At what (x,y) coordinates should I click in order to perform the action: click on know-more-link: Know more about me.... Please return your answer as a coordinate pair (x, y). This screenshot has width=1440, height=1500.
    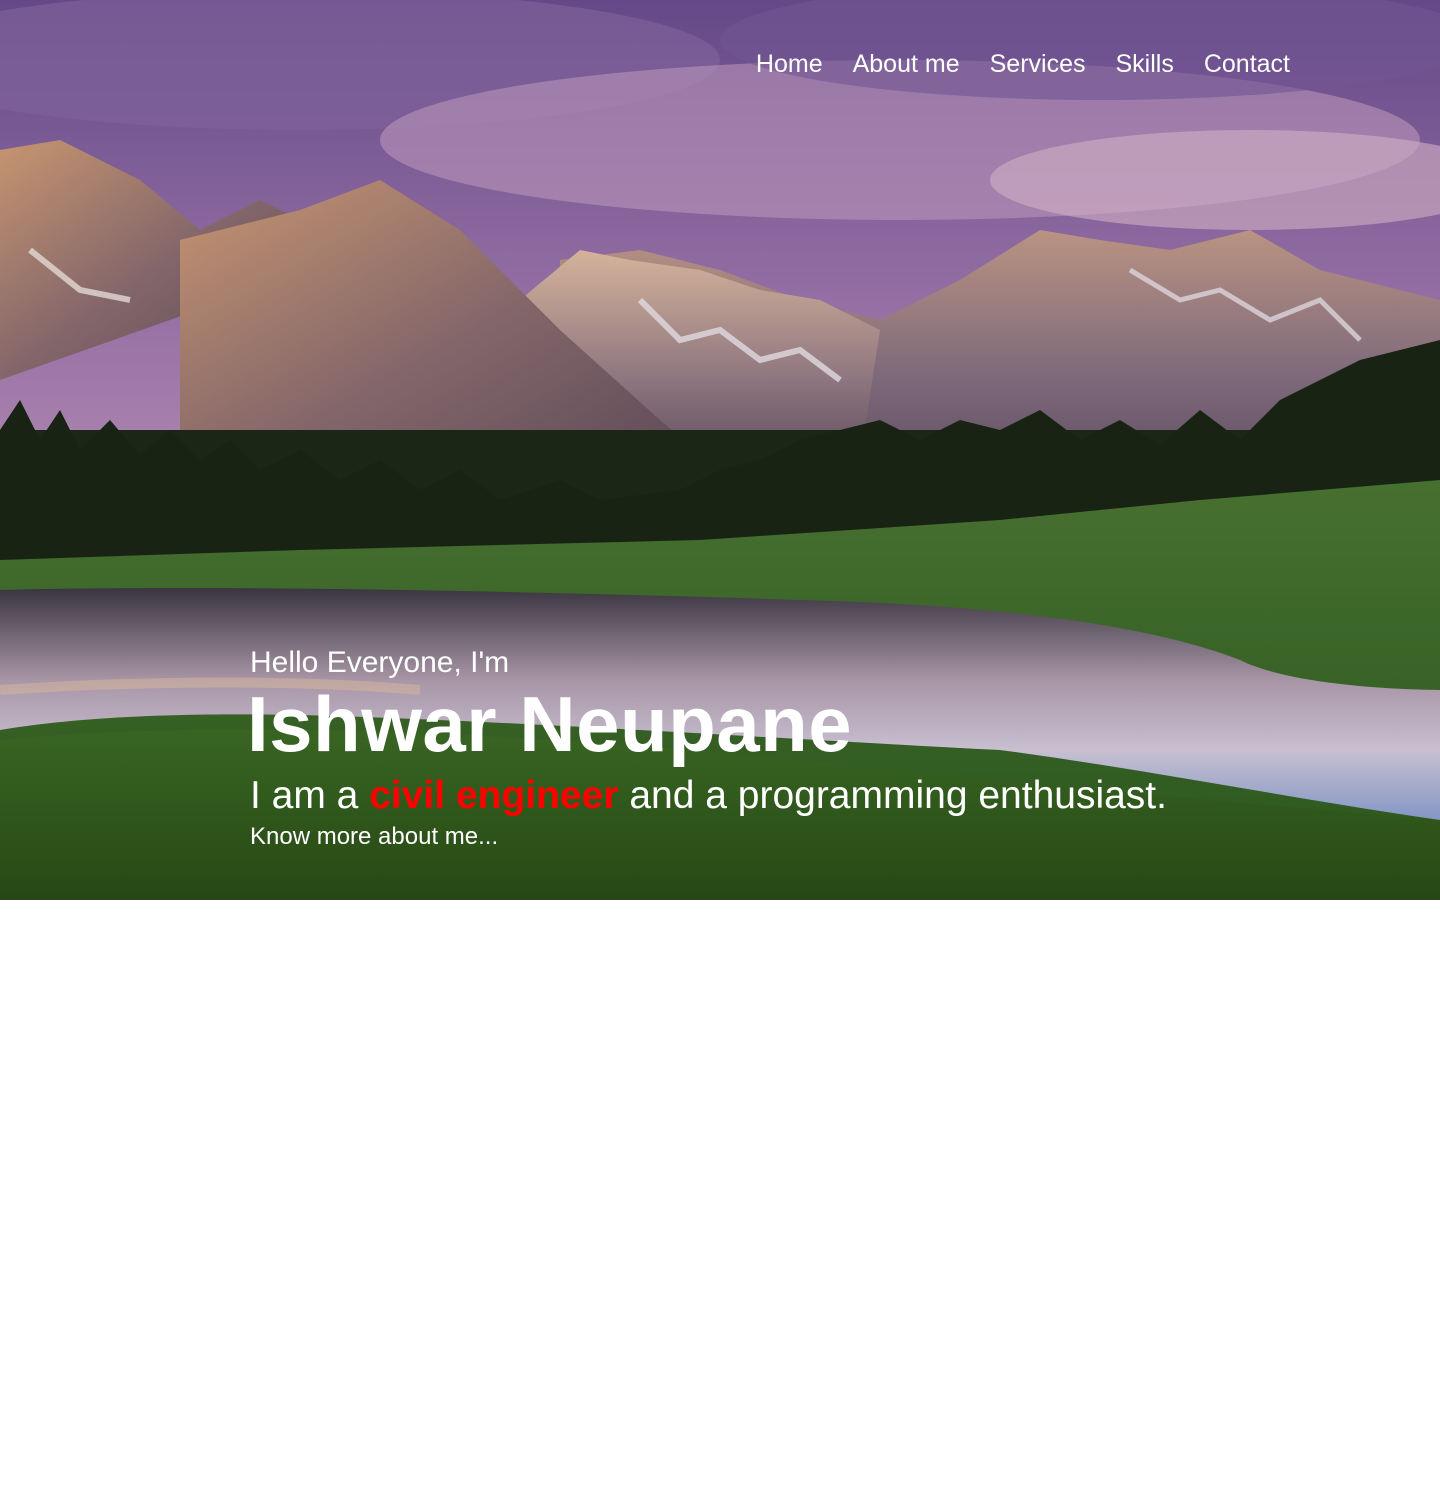
    Looking at the image, I should click on (374, 837).